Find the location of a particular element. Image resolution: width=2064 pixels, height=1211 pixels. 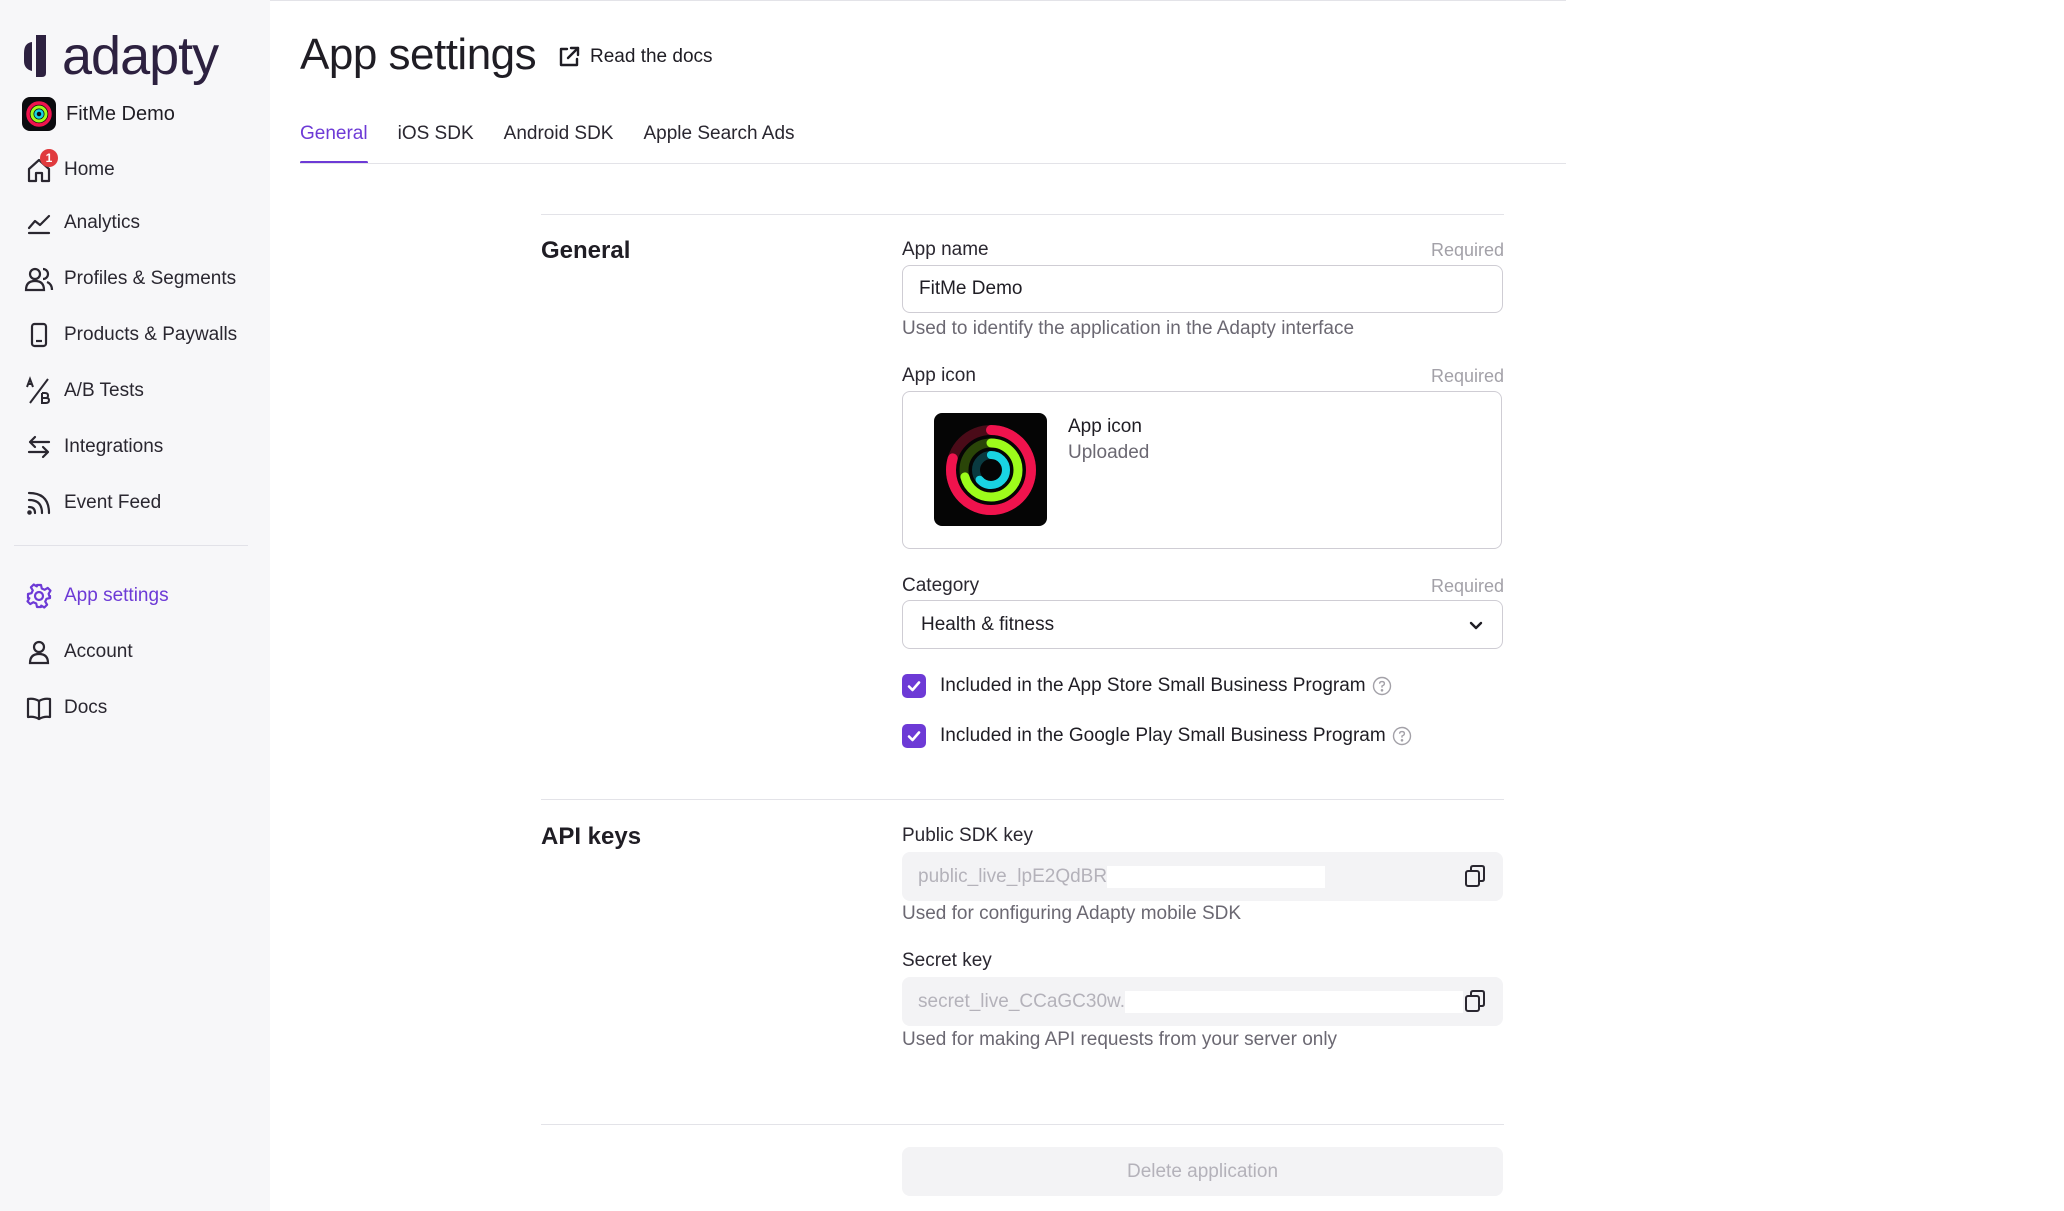

book-icon is located at coordinates (39, 708).